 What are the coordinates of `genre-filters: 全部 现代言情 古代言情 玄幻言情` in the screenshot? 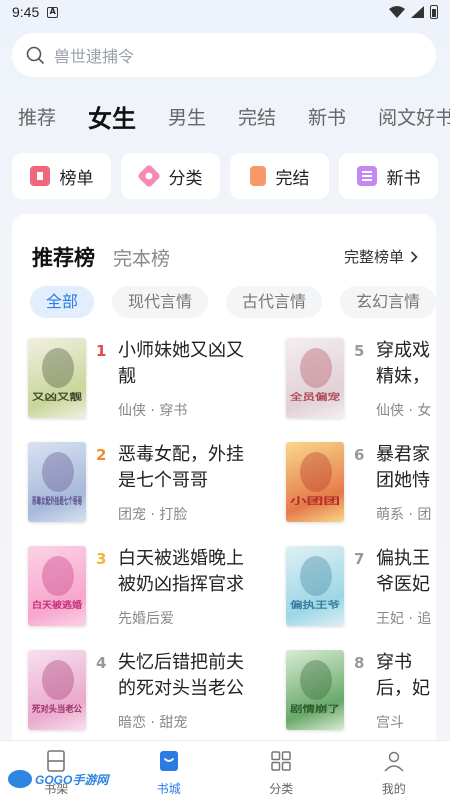 It's located at (233, 302).